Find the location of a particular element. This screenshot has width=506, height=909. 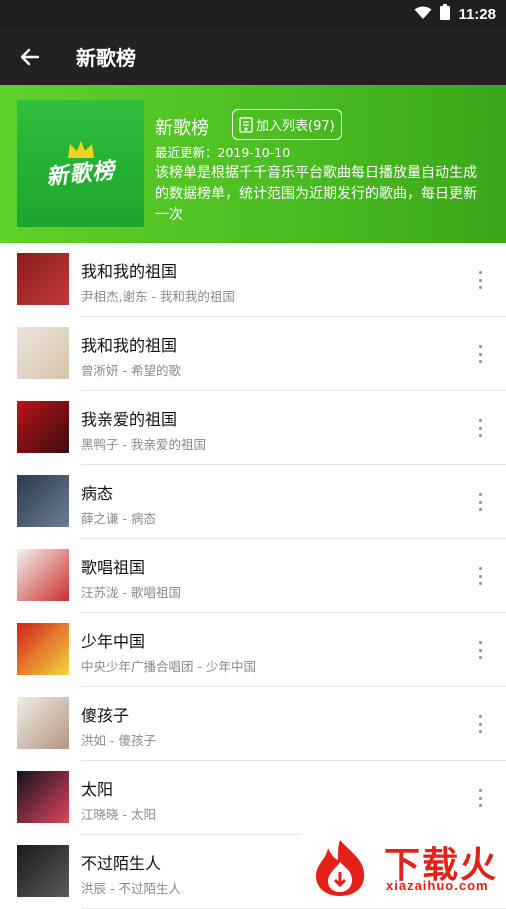

song-row: 我和我的祖国尹相杰,谢东 - 我和我的祖国 is located at coordinates (253, 280).